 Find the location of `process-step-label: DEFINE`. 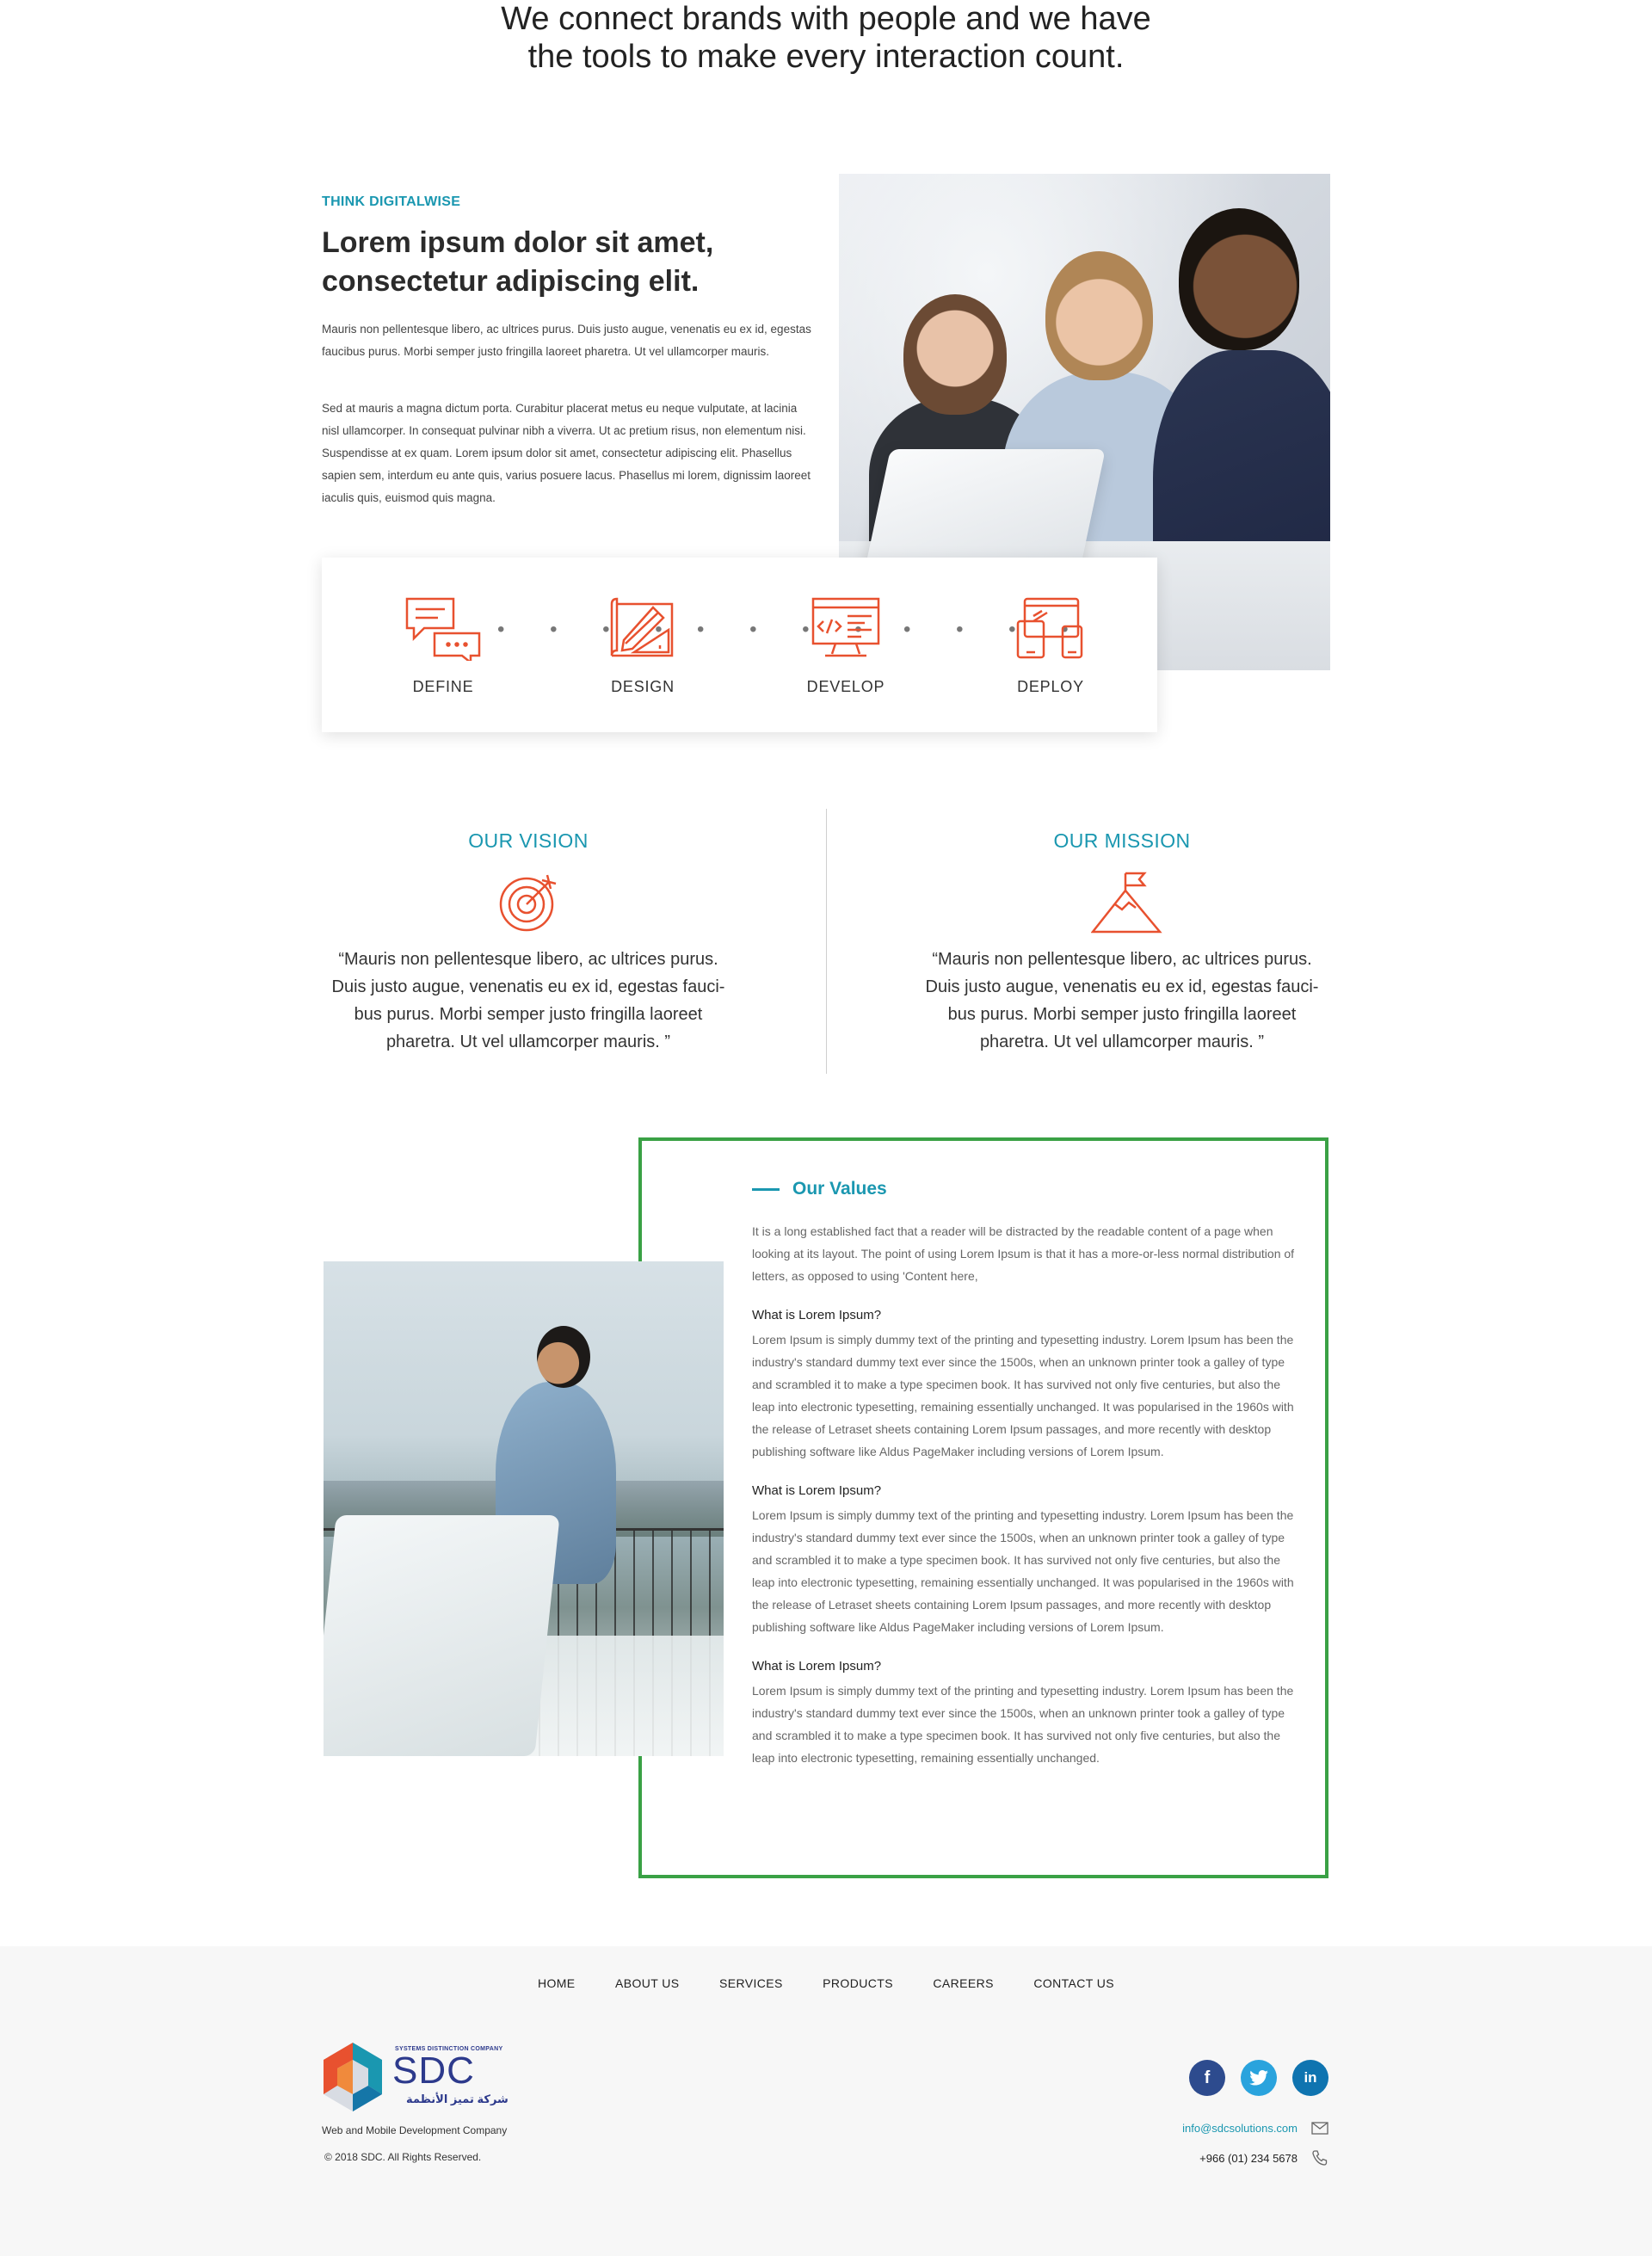

process-step-label: DEFINE is located at coordinates (443, 686).